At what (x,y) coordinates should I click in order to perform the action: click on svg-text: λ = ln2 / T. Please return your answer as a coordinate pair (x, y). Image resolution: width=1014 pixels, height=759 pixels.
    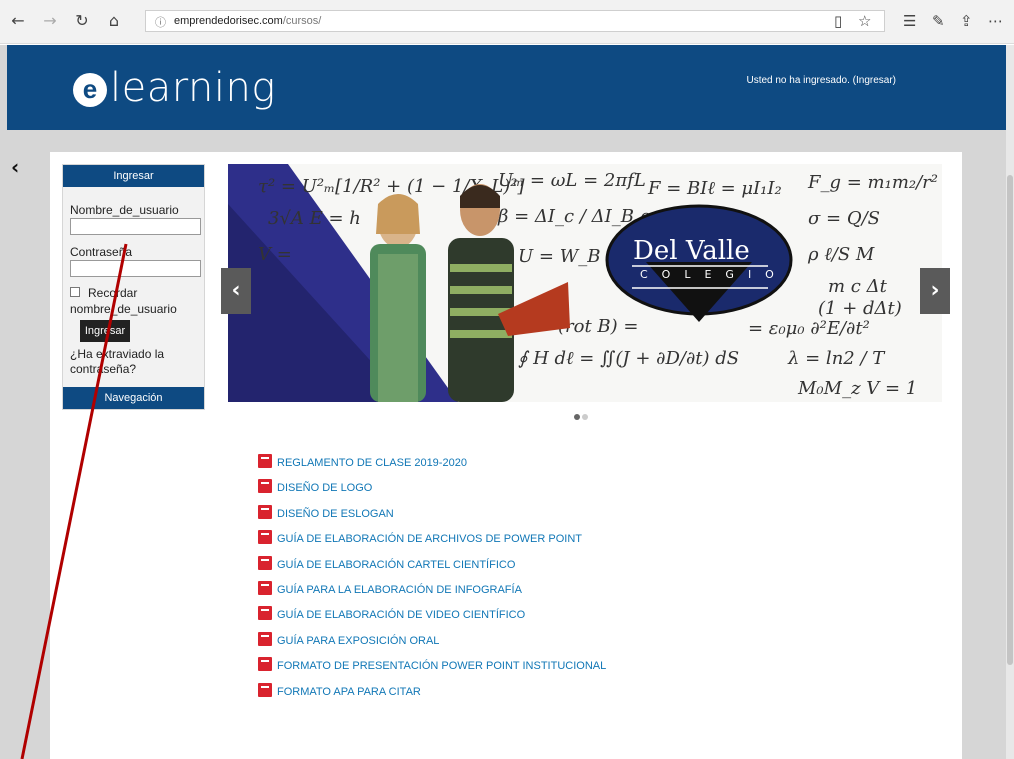
    Looking at the image, I should click on (836, 358).